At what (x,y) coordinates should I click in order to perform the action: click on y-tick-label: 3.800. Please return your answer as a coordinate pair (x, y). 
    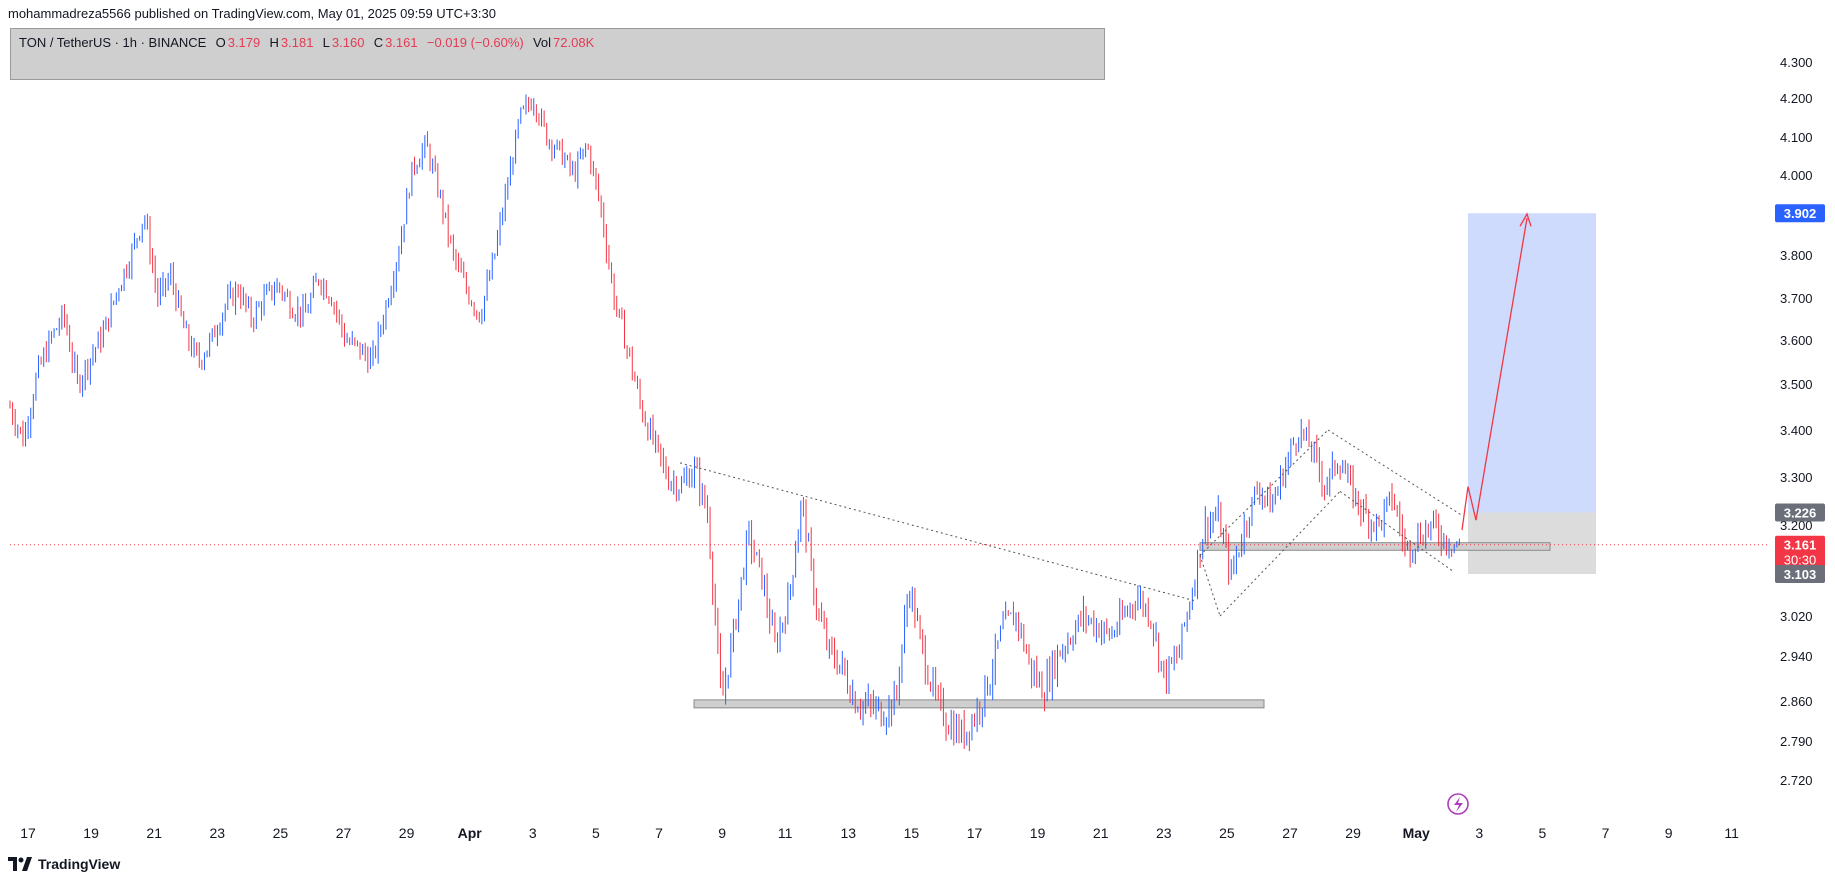
    Looking at the image, I should click on (1796, 255).